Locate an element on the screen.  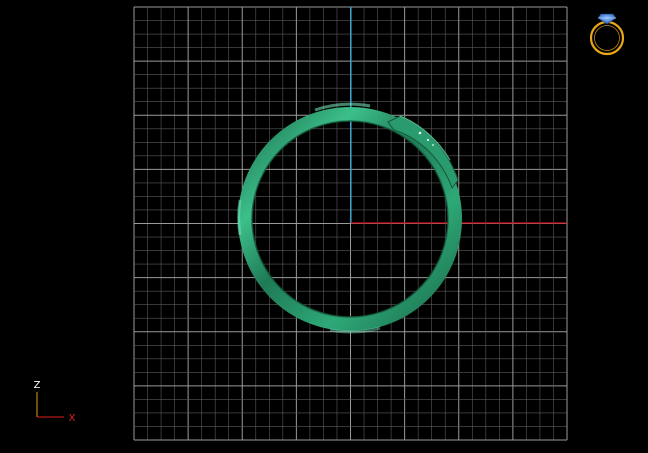
gizmo-x-label: X is located at coordinates (72, 418).